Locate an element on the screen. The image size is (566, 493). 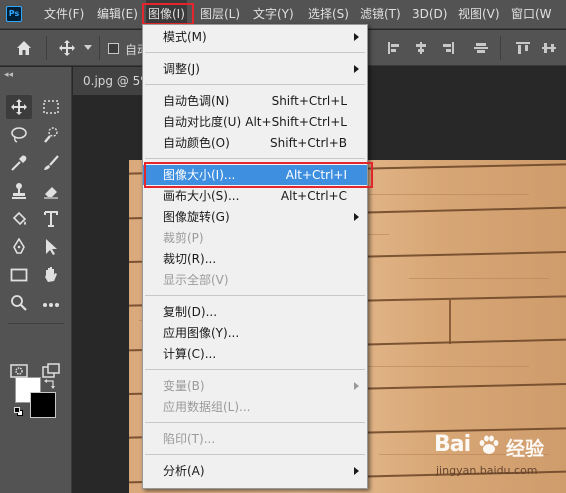
menu-item-reveal-all: 显示全部(V) is located at coordinates (196, 280).